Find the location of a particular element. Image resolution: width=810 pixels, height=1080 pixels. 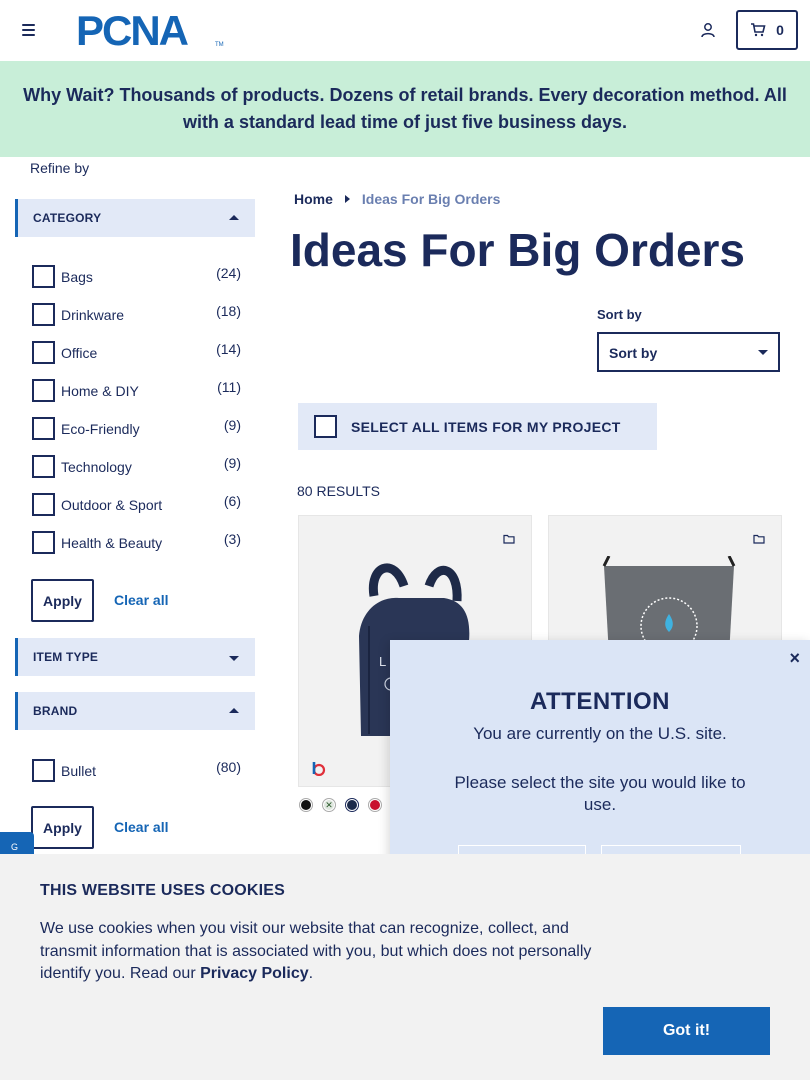

filter-health-beauty: Health & Beauty (3) is located at coordinates (137, 541).